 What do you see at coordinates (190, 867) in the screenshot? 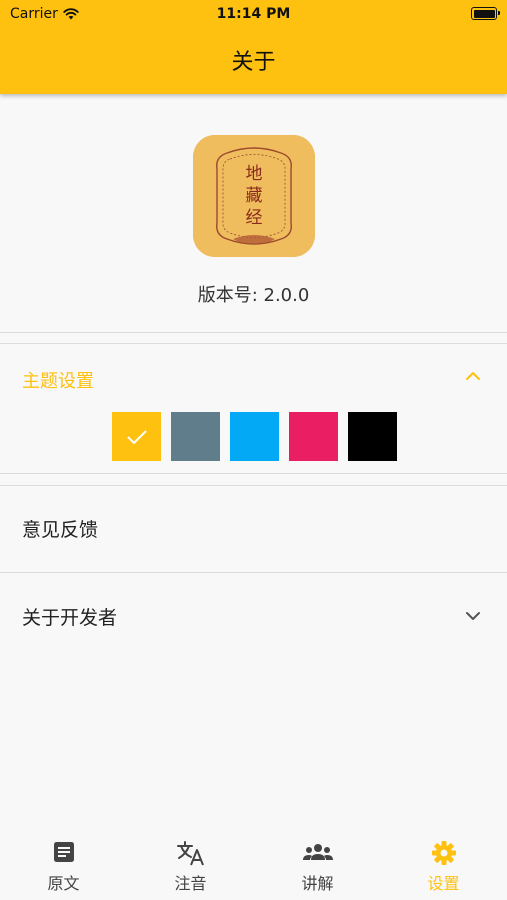
I see `tab-phonetic: 注音` at bounding box center [190, 867].